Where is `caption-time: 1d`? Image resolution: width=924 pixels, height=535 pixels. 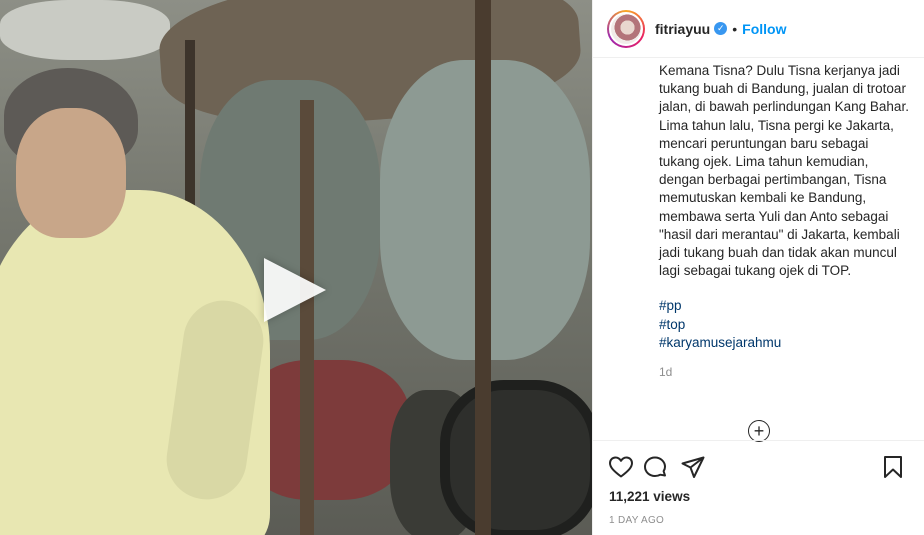 caption-time: 1d is located at coordinates (784, 372).